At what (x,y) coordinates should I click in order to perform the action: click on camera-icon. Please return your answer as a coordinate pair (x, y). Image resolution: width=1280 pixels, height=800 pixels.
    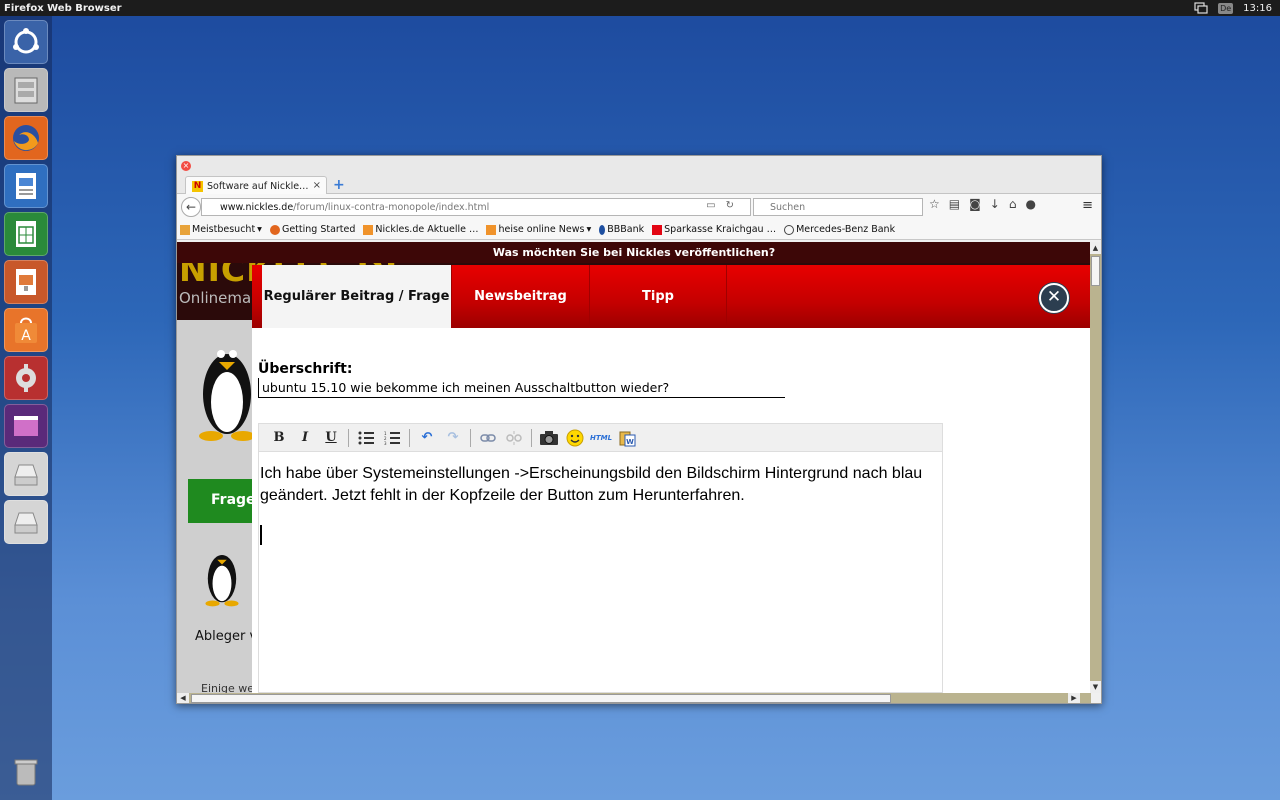
    Looking at the image, I should click on (549, 438).